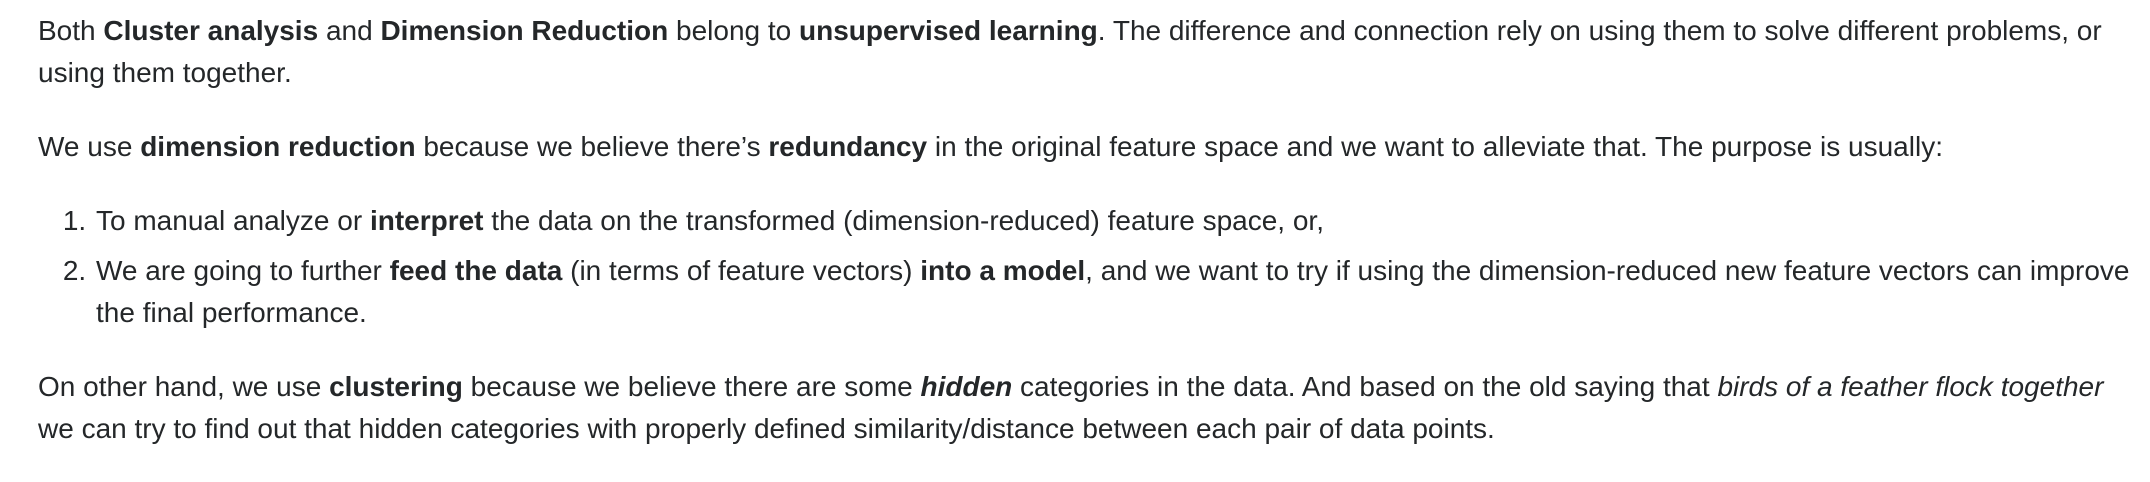 The height and width of the screenshot is (482, 2150). What do you see at coordinates (243, 270) in the screenshot?
I see `text: We are going to further` at bounding box center [243, 270].